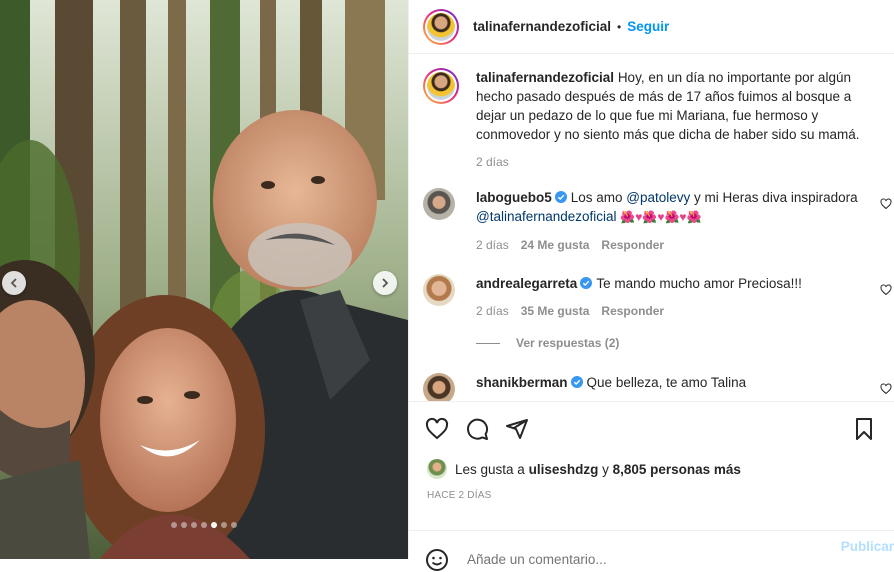 This screenshot has height=572, width=894. Describe the element at coordinates (632, 559) in the screenshot. I see `comment-input` at that location.